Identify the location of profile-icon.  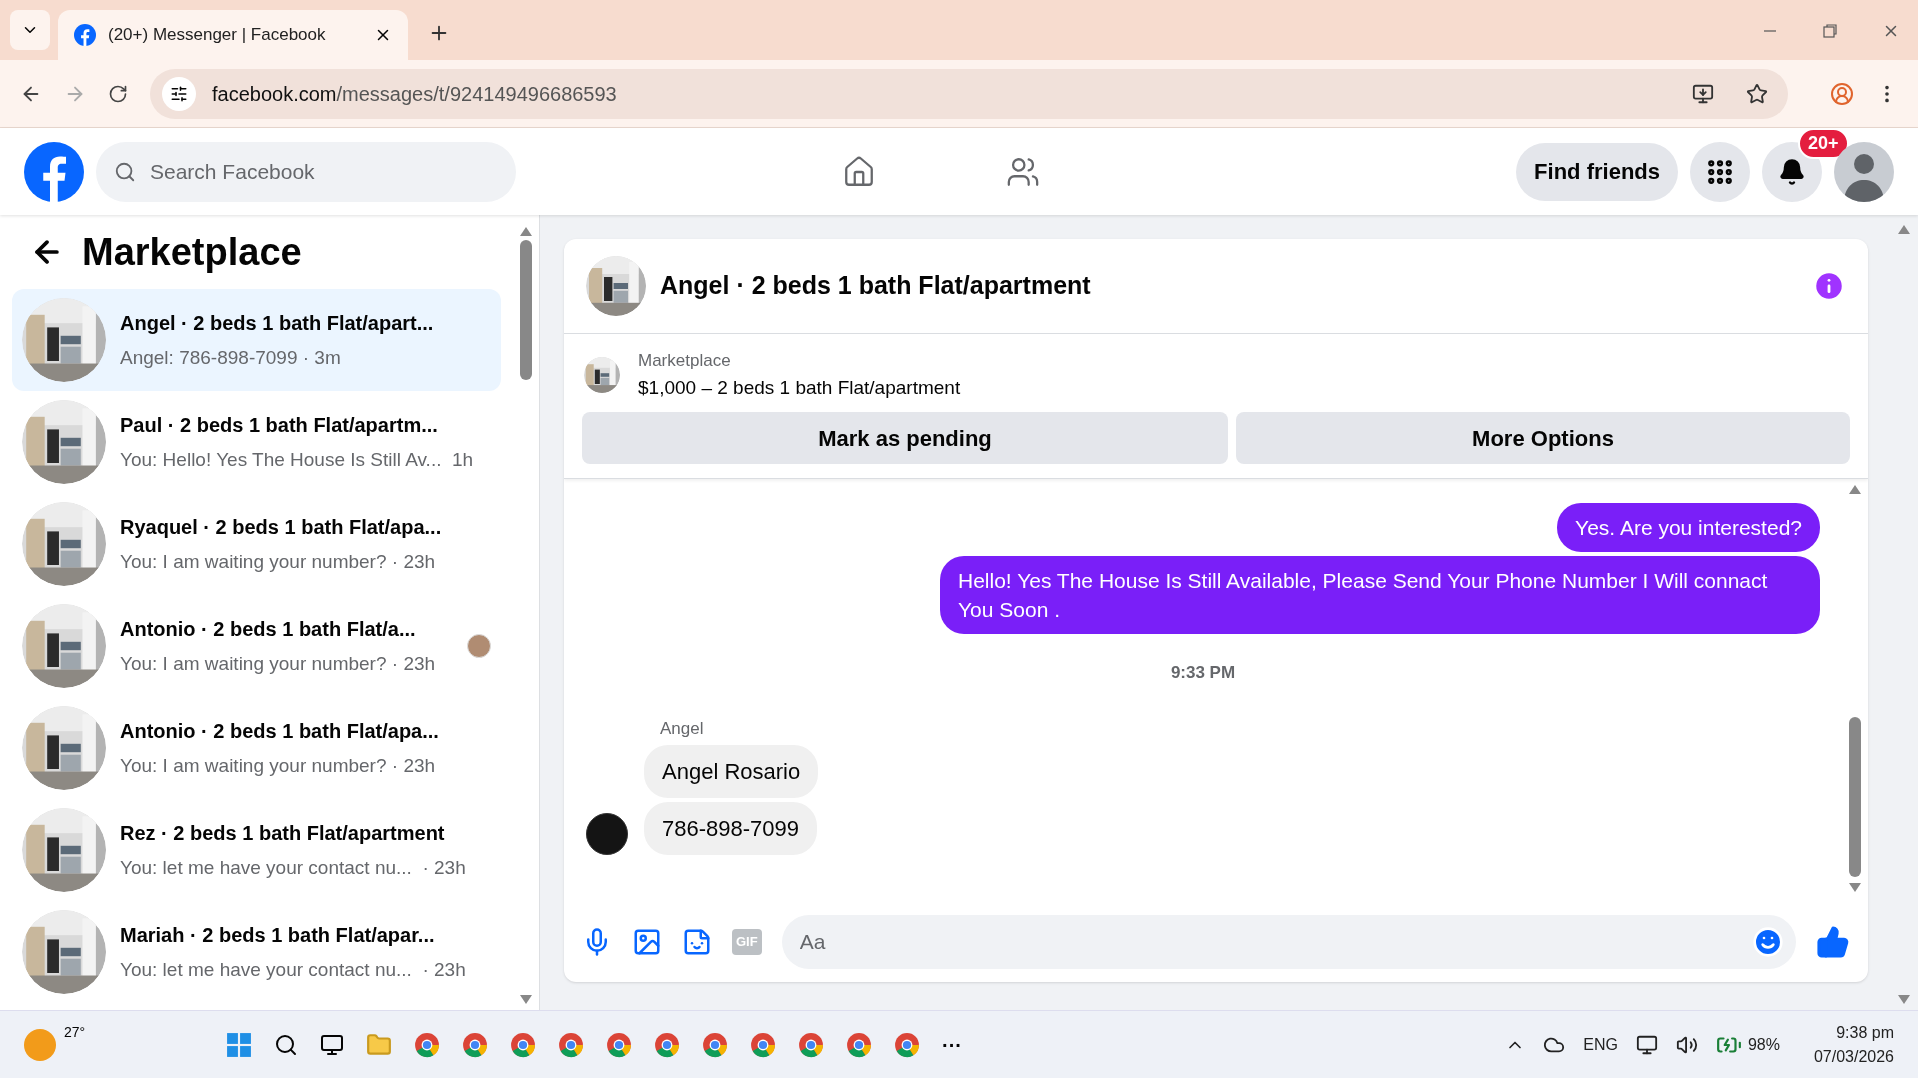
(1842, 93).